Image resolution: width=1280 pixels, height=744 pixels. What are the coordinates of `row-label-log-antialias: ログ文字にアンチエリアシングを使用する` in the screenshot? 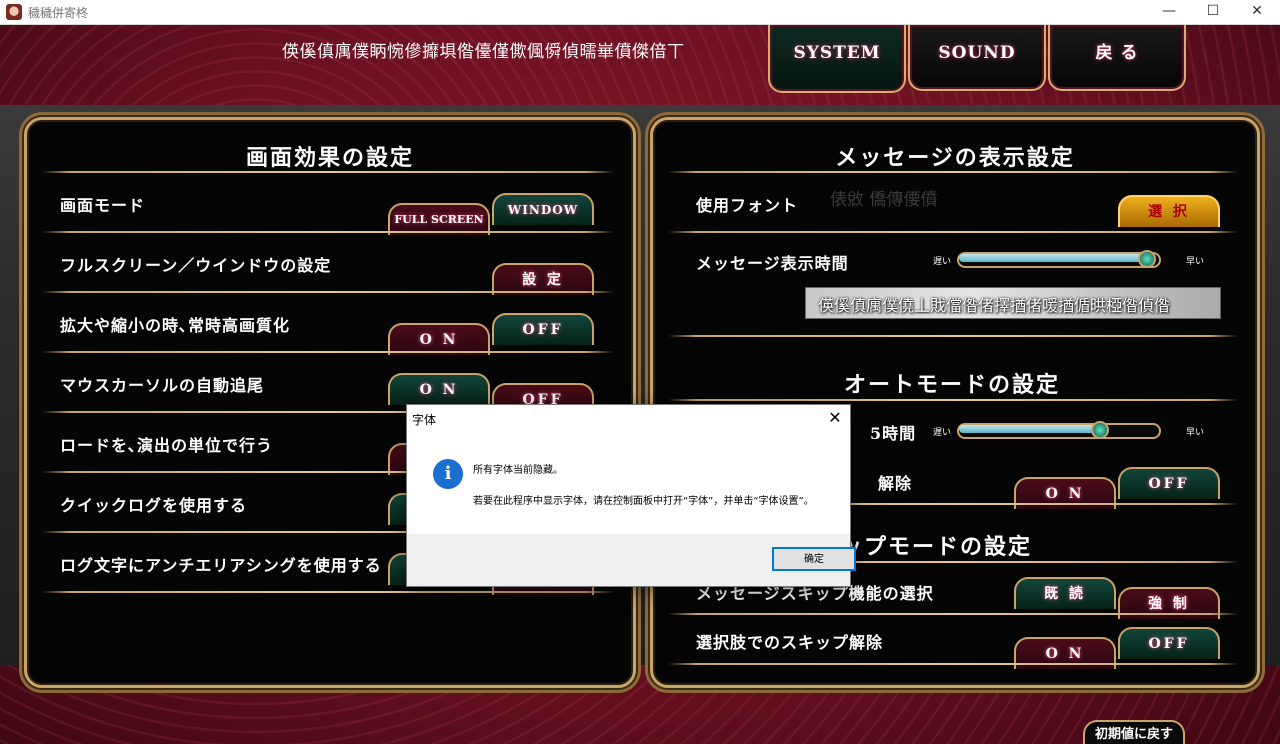 It's located at (221, 565).